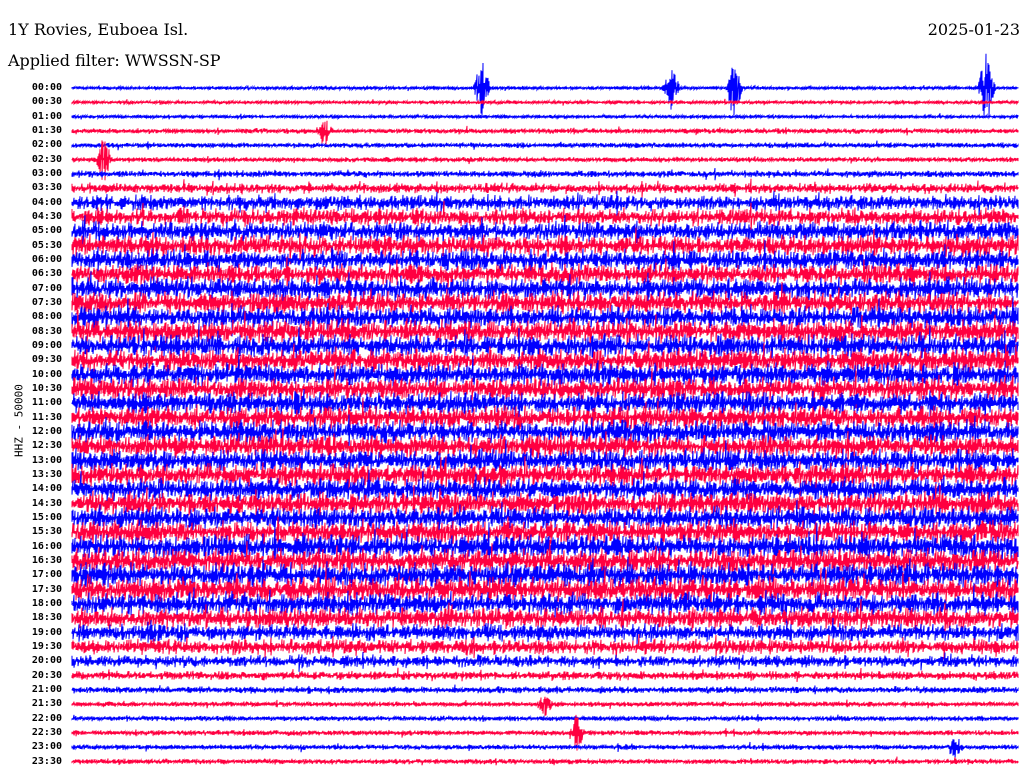  What do you see at coordinates (545, 661) in the screenshot?
I see `trace-row-2000` at bounding box center [545, 661].